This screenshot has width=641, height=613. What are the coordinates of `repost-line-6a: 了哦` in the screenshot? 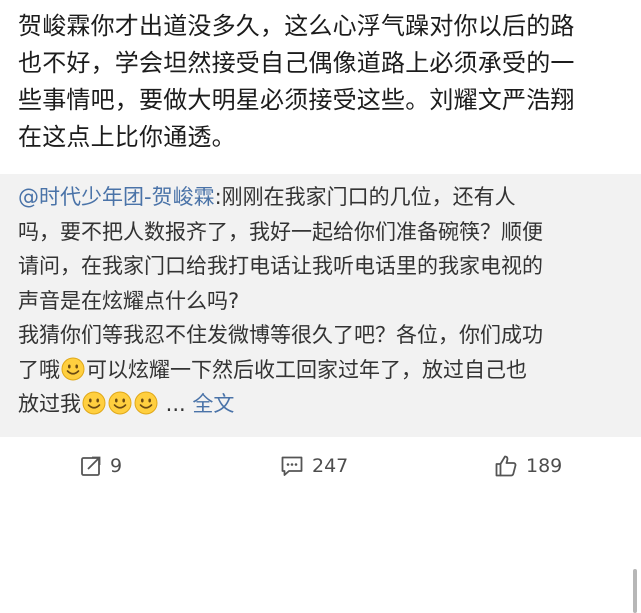 It's located at (39, 369).